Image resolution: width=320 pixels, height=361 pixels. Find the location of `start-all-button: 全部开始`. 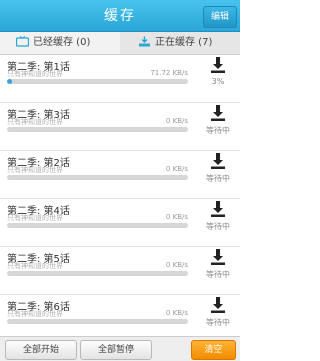

start-all-button: 全部开始 is located at coordinates (41, 350).